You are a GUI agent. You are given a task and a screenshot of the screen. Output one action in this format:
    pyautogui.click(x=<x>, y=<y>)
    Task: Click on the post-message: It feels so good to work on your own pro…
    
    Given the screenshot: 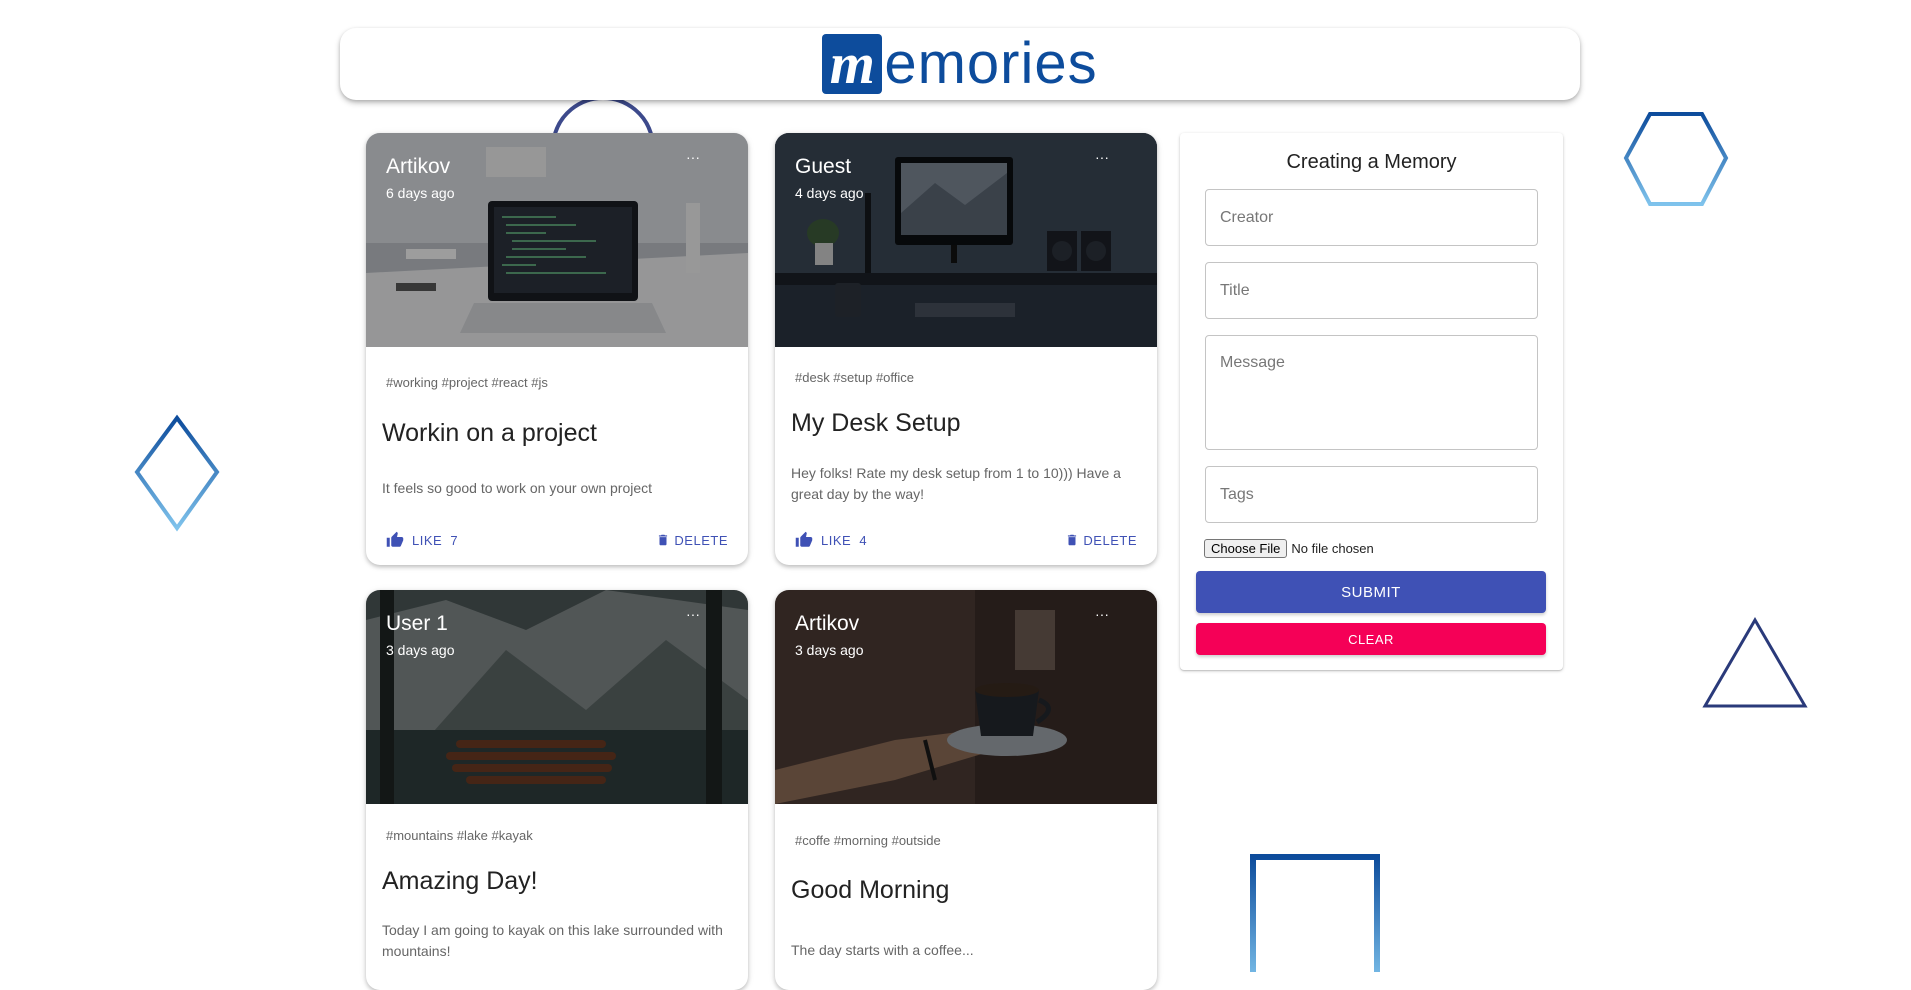 What is the action you would take?
    pyautogui.click(x=517, y=488)
    